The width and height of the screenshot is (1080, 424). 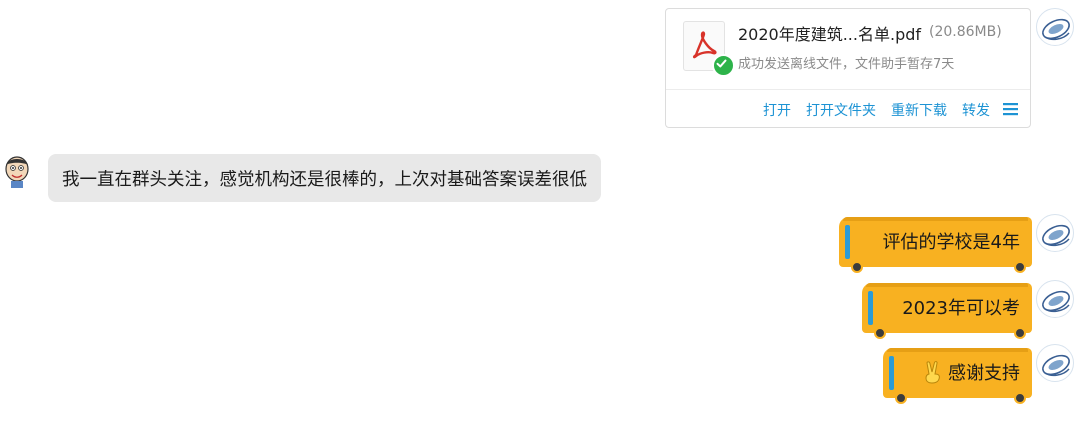 I want to click on file-status: 成功发送离线文件，文件助手暂存7天, so click(x=846, y=64).